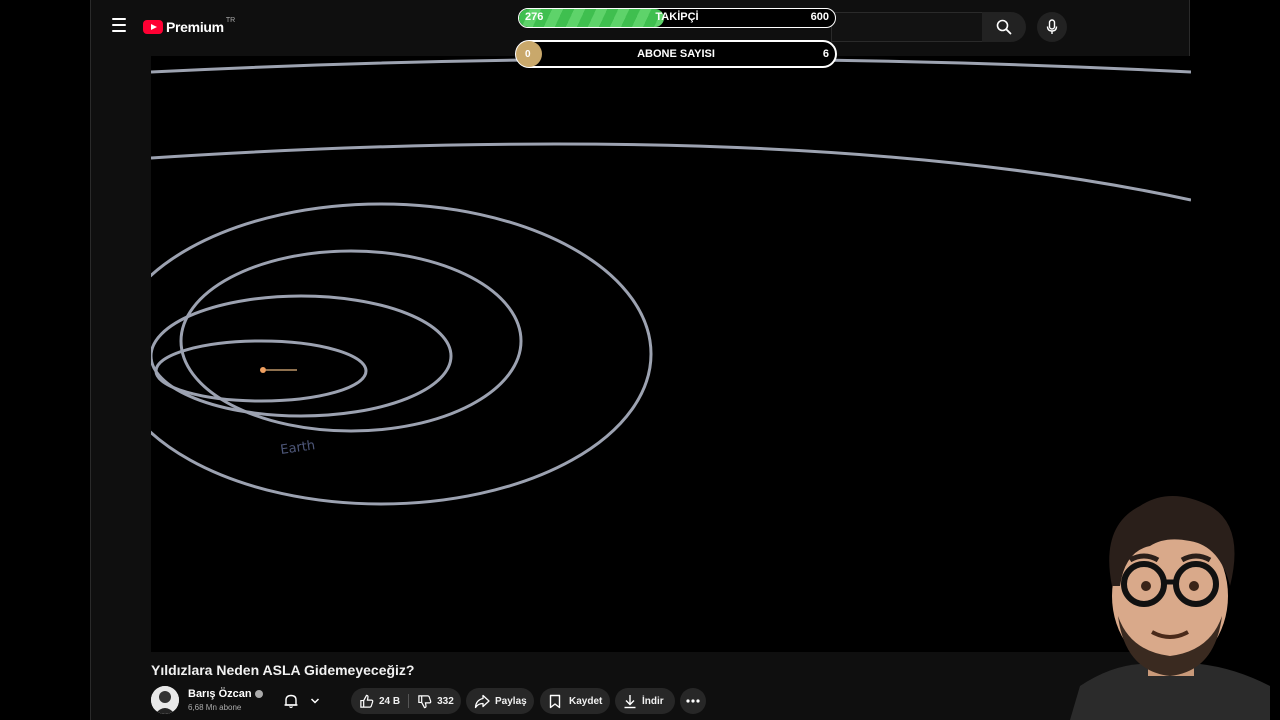 This screenshot has width=1280, height=720. What do you see at coordinates (291, 701) in the screenshot?
I see `bell-icon` at bounding box center [291, 701].